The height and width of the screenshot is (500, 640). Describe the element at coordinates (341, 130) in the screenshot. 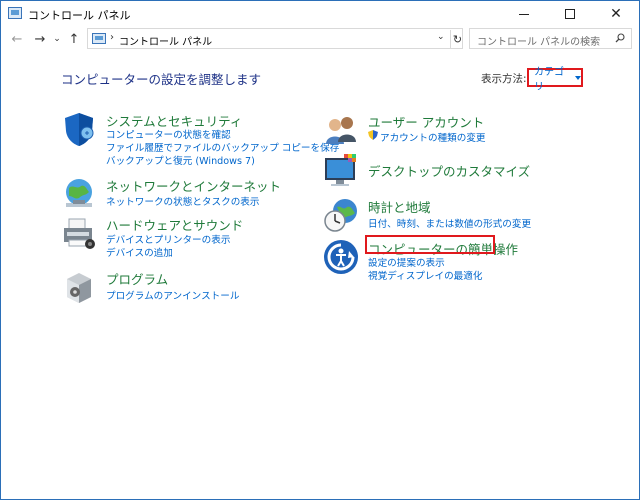

I see `users-icon` at that location.